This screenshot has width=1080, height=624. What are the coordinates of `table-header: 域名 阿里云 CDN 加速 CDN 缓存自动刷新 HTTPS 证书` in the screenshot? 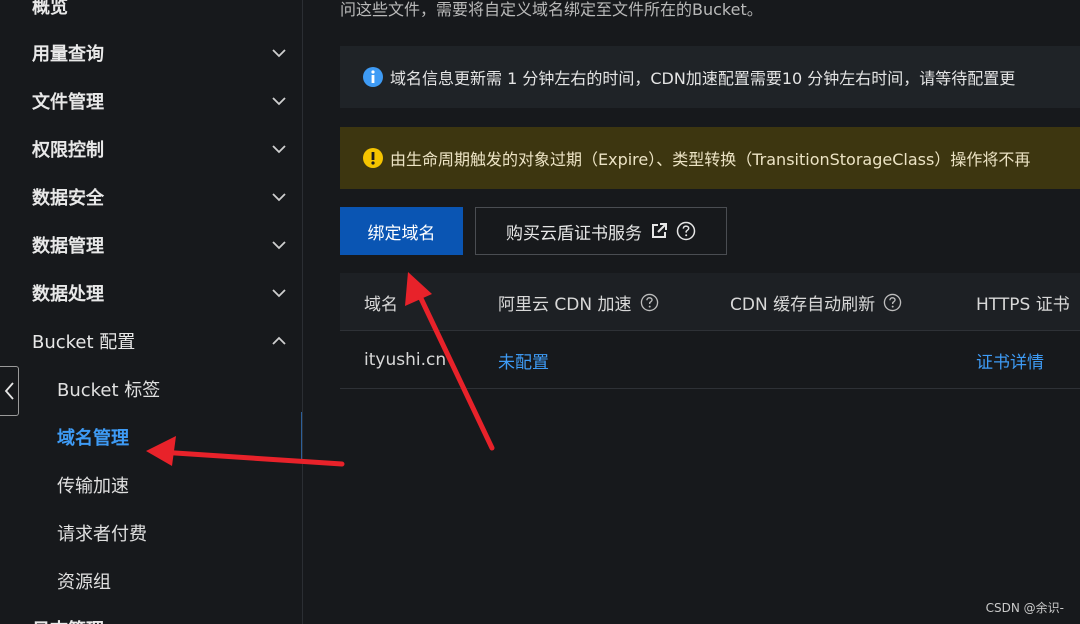 It's located at (710, 302).